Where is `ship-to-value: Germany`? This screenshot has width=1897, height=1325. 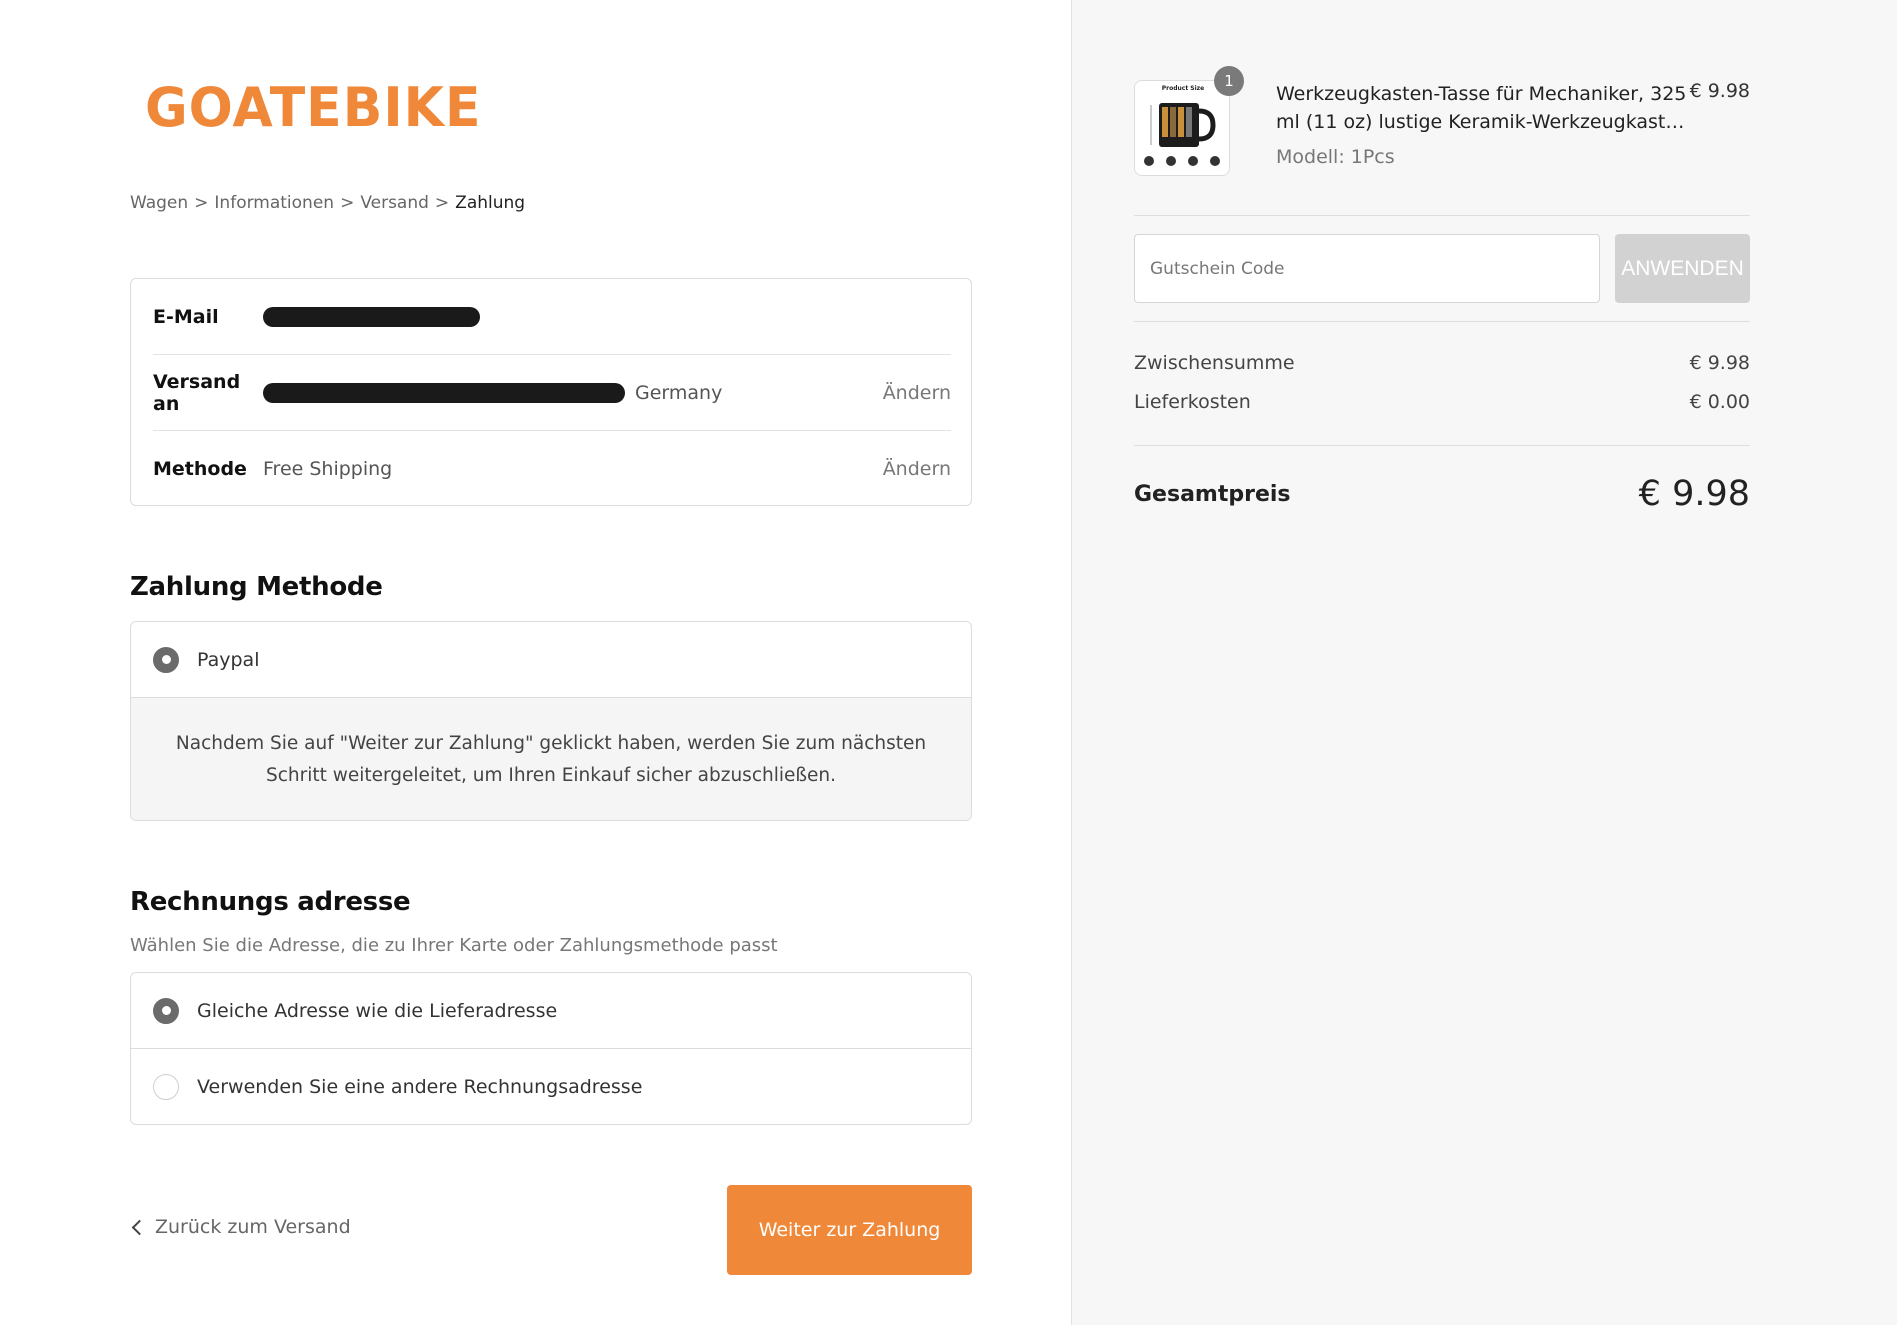
ship-to-value: Germany is located at coordinates (573, 393).